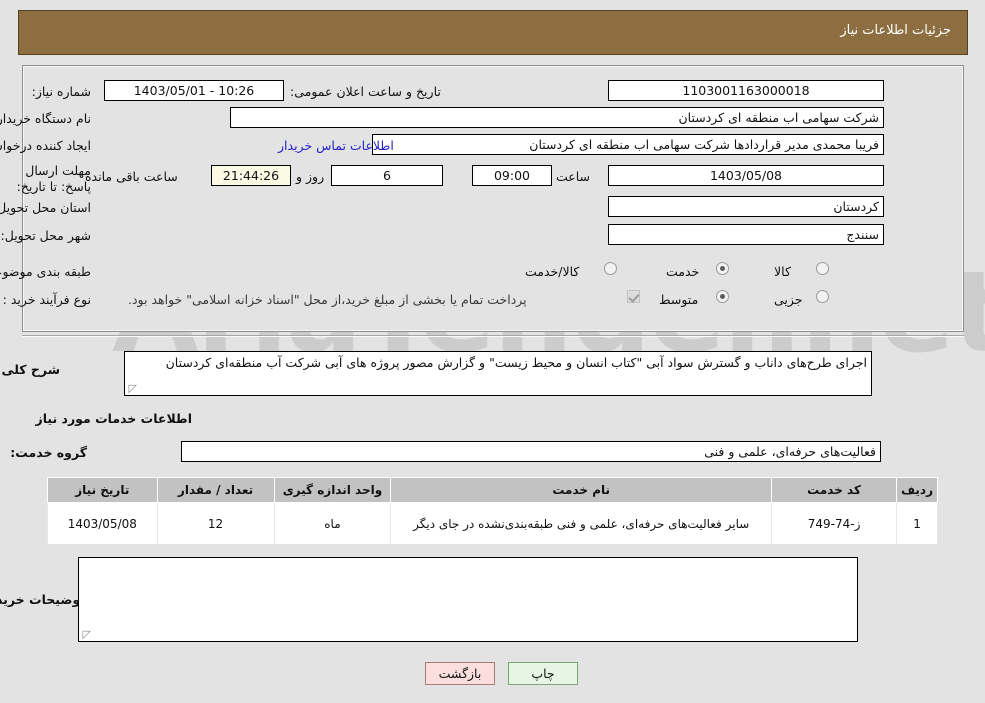  What do you see at coordinates (102, 490) in the screenshot?
I see `col-date: تاریخ نیاز` at bounding box center [102, 490].